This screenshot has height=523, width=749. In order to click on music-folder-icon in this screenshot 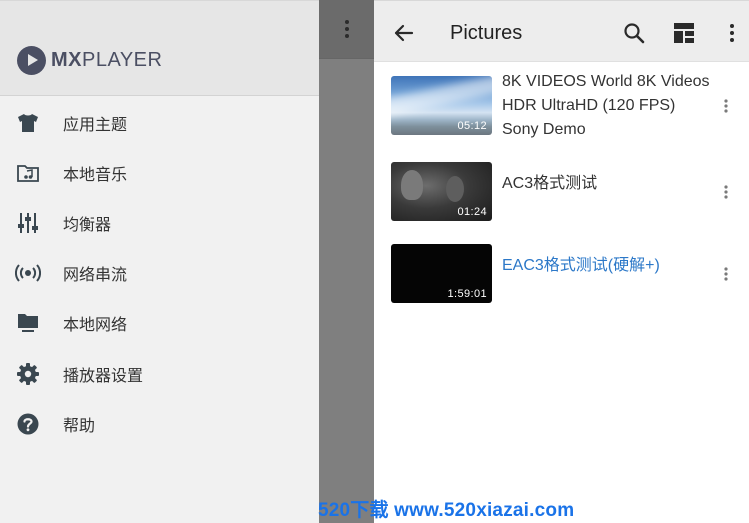, I will do `click(28, 173)`.